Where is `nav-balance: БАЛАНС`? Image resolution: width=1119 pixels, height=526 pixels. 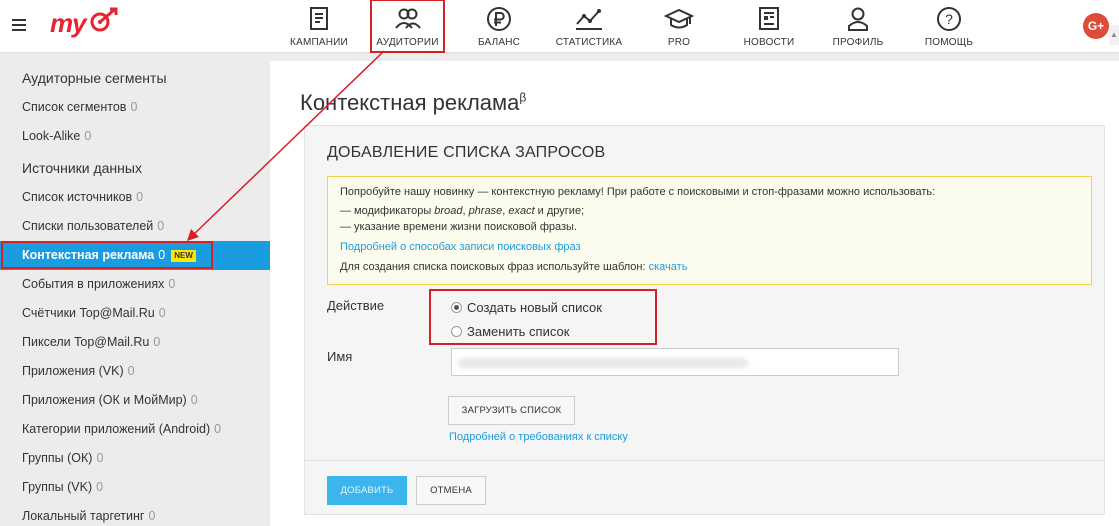 nav-balance: БАЛАНС is located at coordinates (499, 27).